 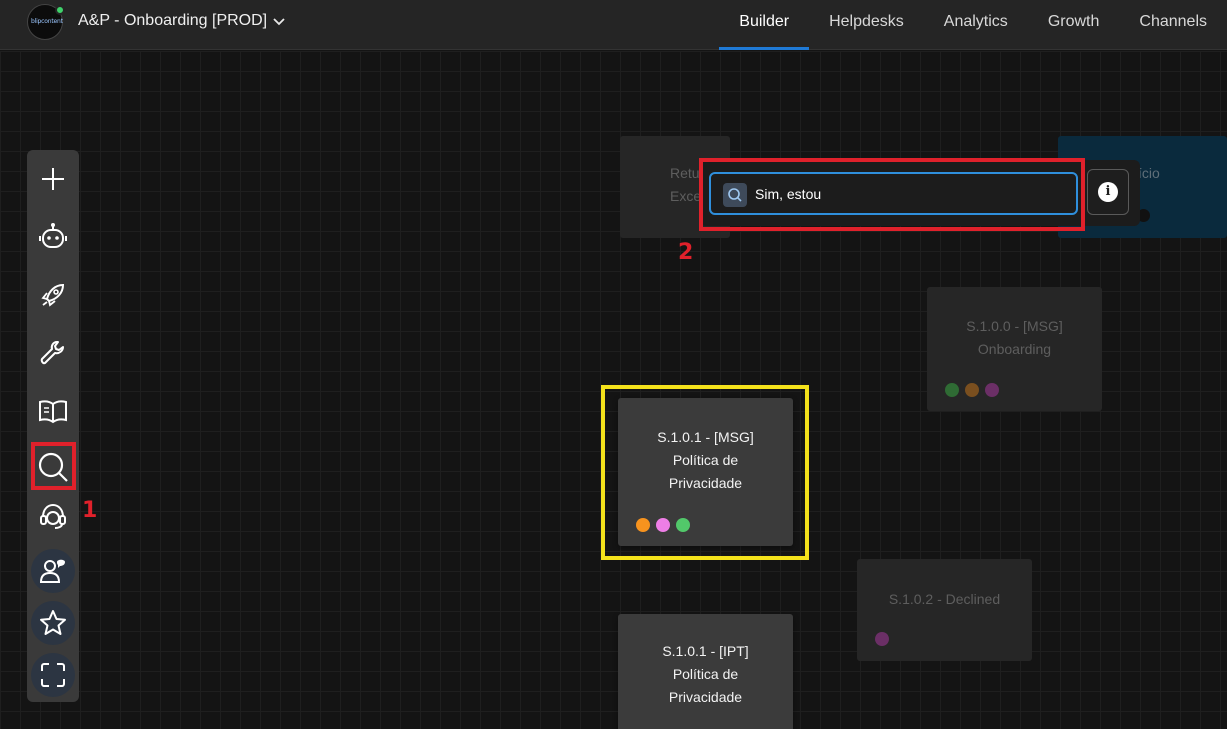 What do you see at coordinates (1074, 25) in the screenshot?
I see `tab-growth: Growth` at bounding box center [1074, 25].